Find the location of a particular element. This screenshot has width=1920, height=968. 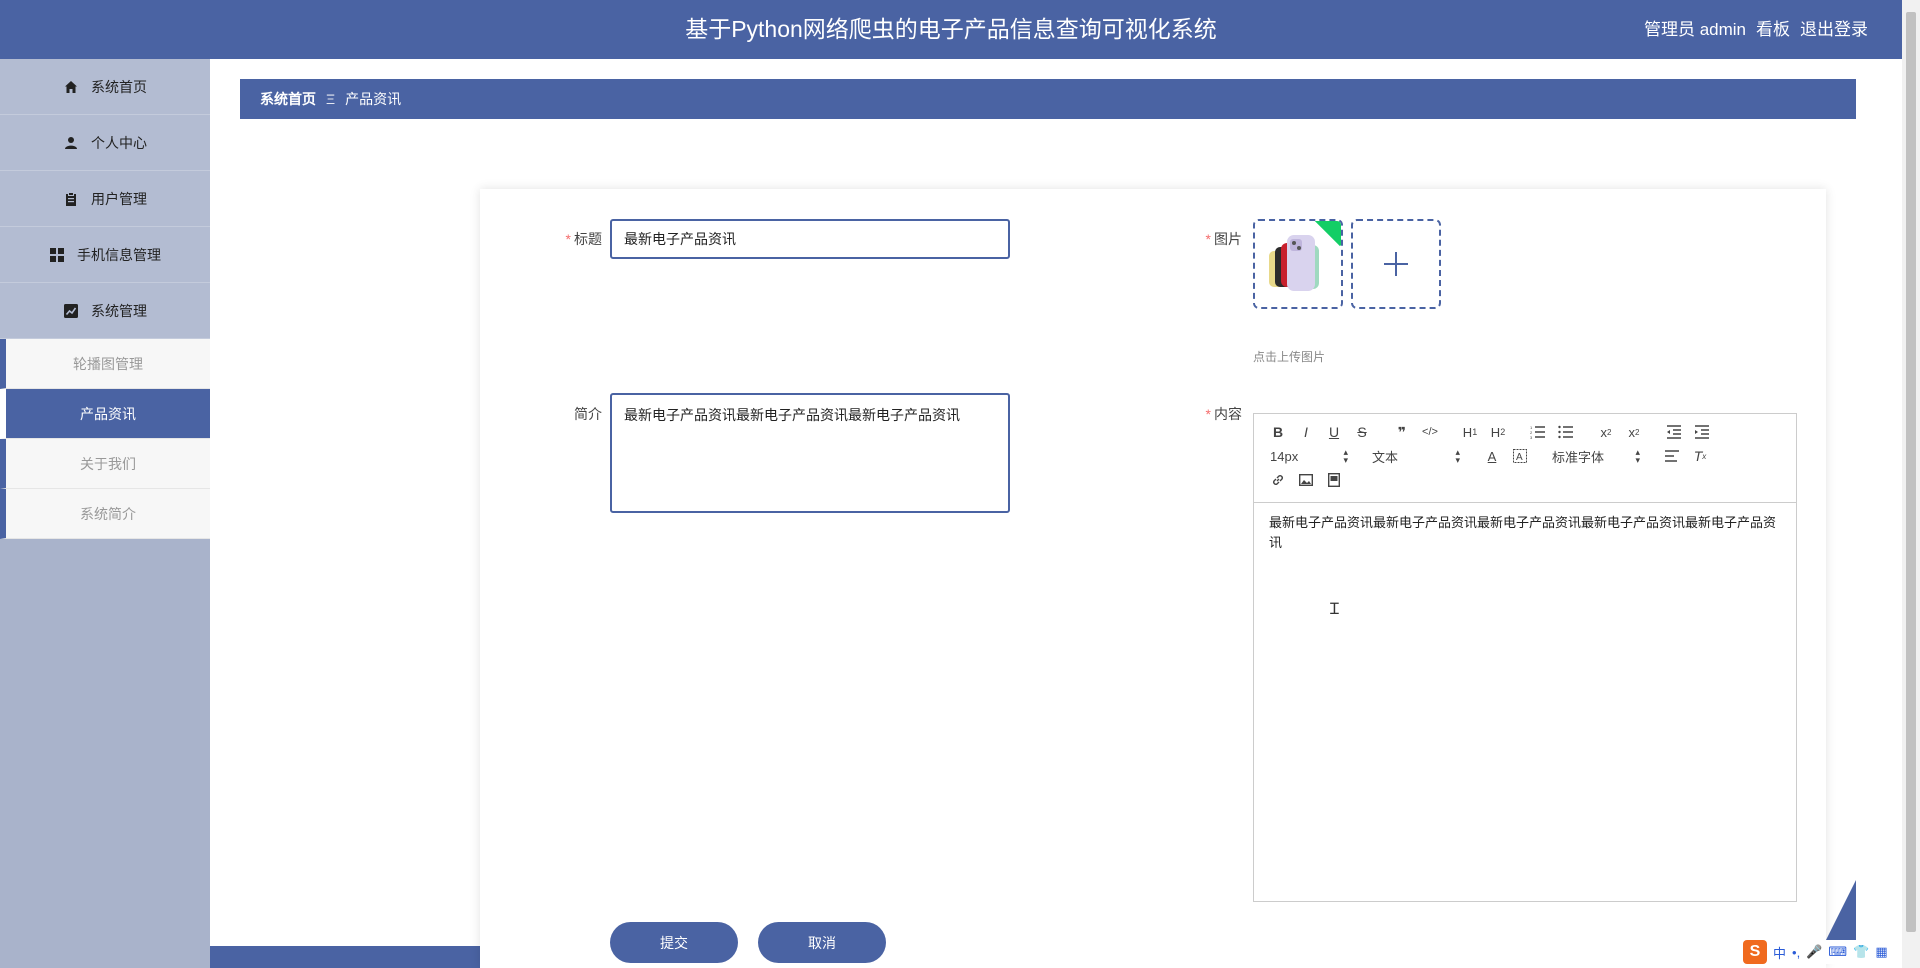

uploaded-image-thumbnail is located at coordinates (1298, 264).